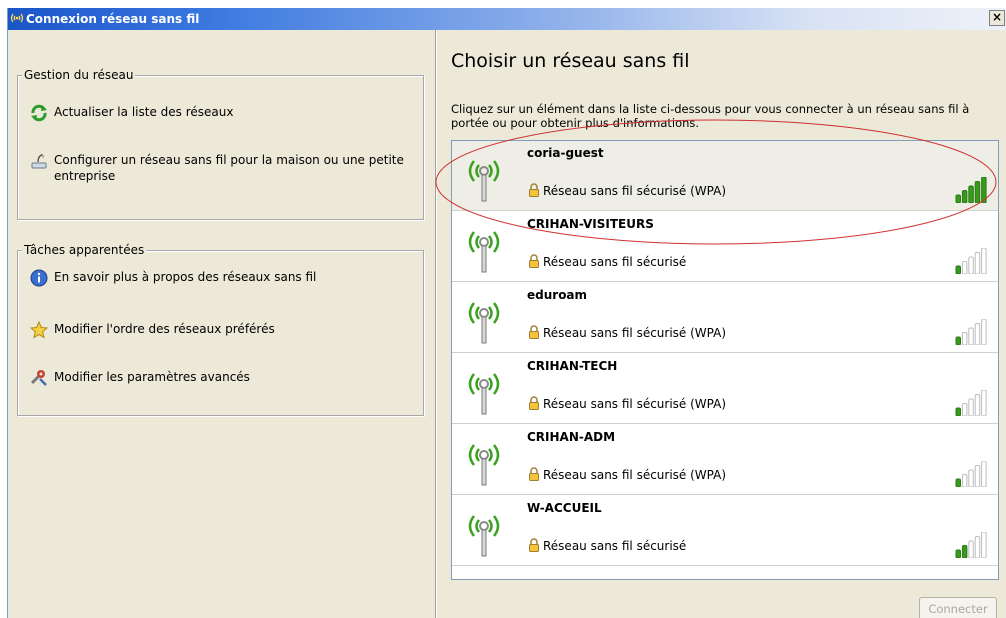 Image resolution: width=1006 pixels, height=618 pixels. Describe the element at coordinates (564, 508) in the screenshot. I see `network-name: W-ACCUEIL` at that location.